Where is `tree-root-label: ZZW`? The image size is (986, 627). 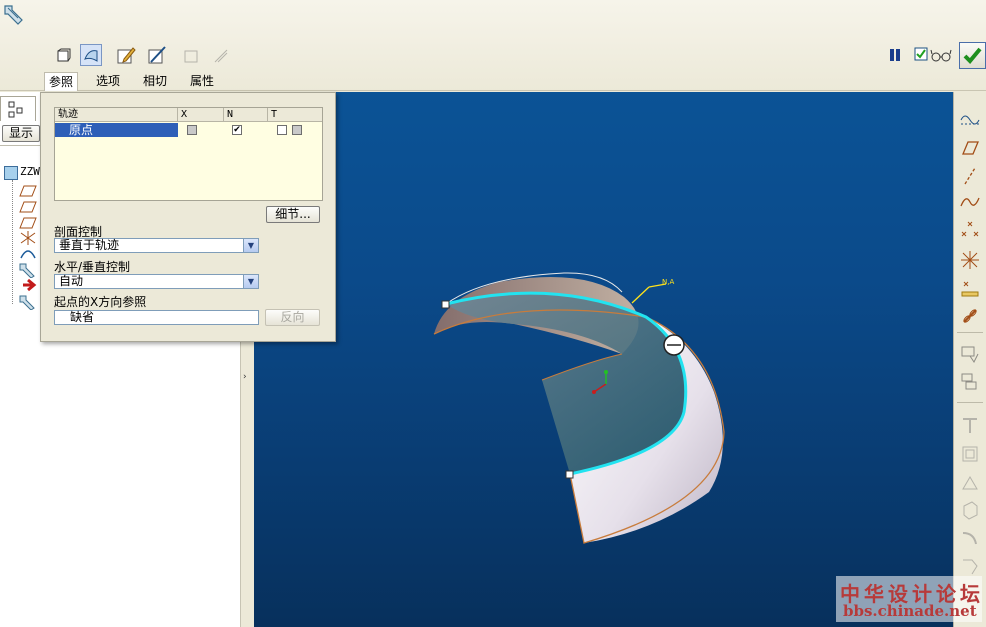 tree-root-label: ZZW is located at coordinates (30, 171).